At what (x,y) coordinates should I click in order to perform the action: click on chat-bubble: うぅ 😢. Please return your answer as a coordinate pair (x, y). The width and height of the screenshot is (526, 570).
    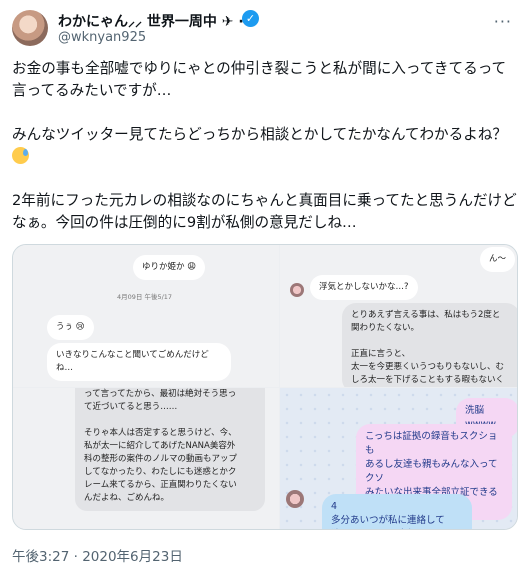
    Looking at the image, I should click on (70, 327).